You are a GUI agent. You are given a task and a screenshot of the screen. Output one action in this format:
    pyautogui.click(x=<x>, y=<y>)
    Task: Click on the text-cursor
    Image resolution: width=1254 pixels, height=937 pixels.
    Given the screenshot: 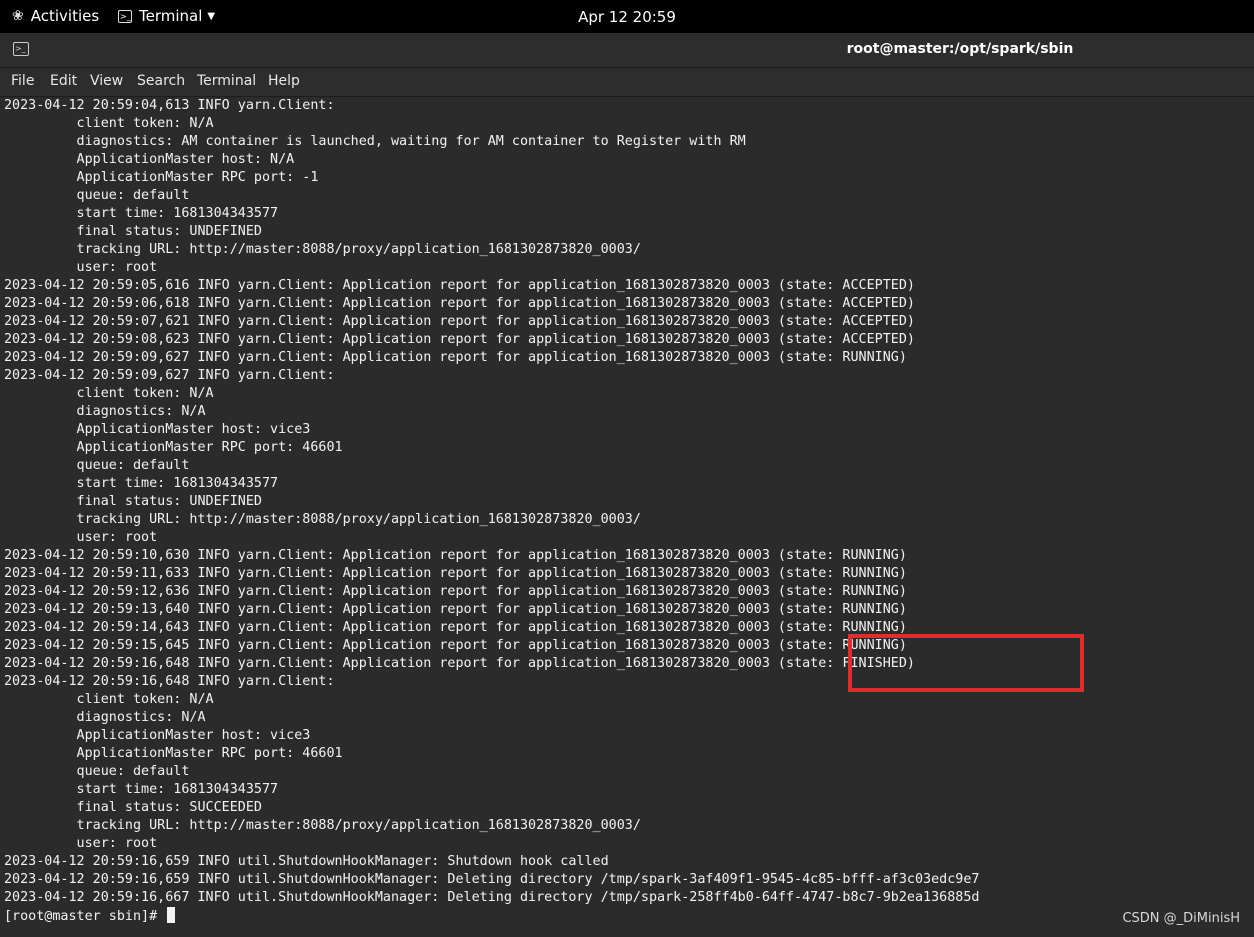 What is the action you would take?
    pyautogui.click(x=171, y=915)
    